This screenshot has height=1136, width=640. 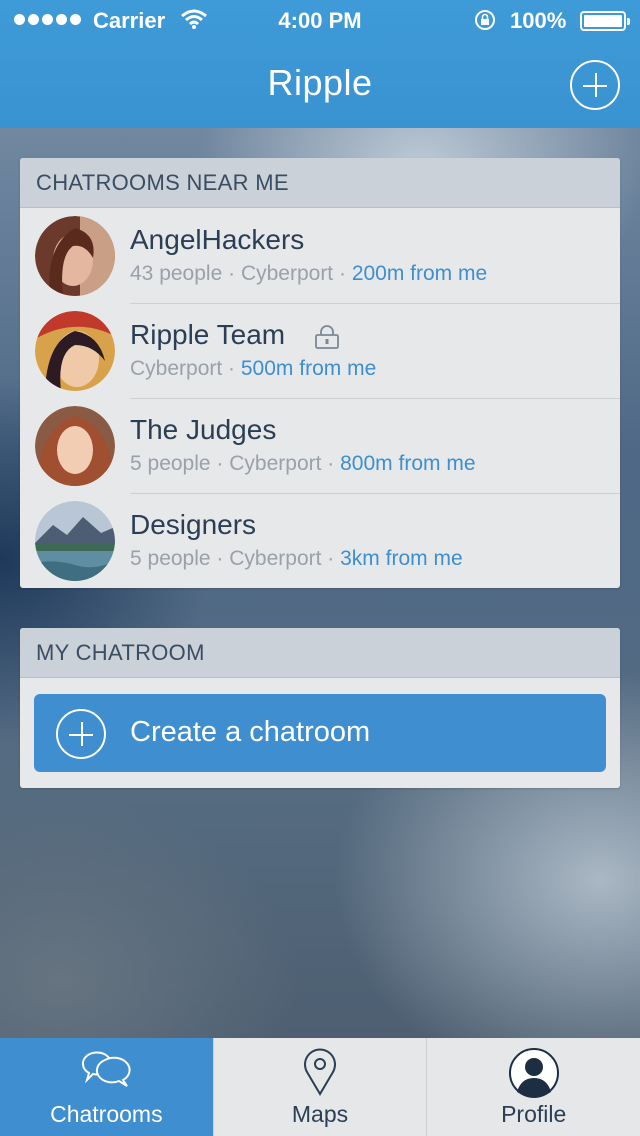 What do you see at coordinates (81, 734) in the screenshot?
I see `plus-circle-icon` at bounding box center [81, 734].